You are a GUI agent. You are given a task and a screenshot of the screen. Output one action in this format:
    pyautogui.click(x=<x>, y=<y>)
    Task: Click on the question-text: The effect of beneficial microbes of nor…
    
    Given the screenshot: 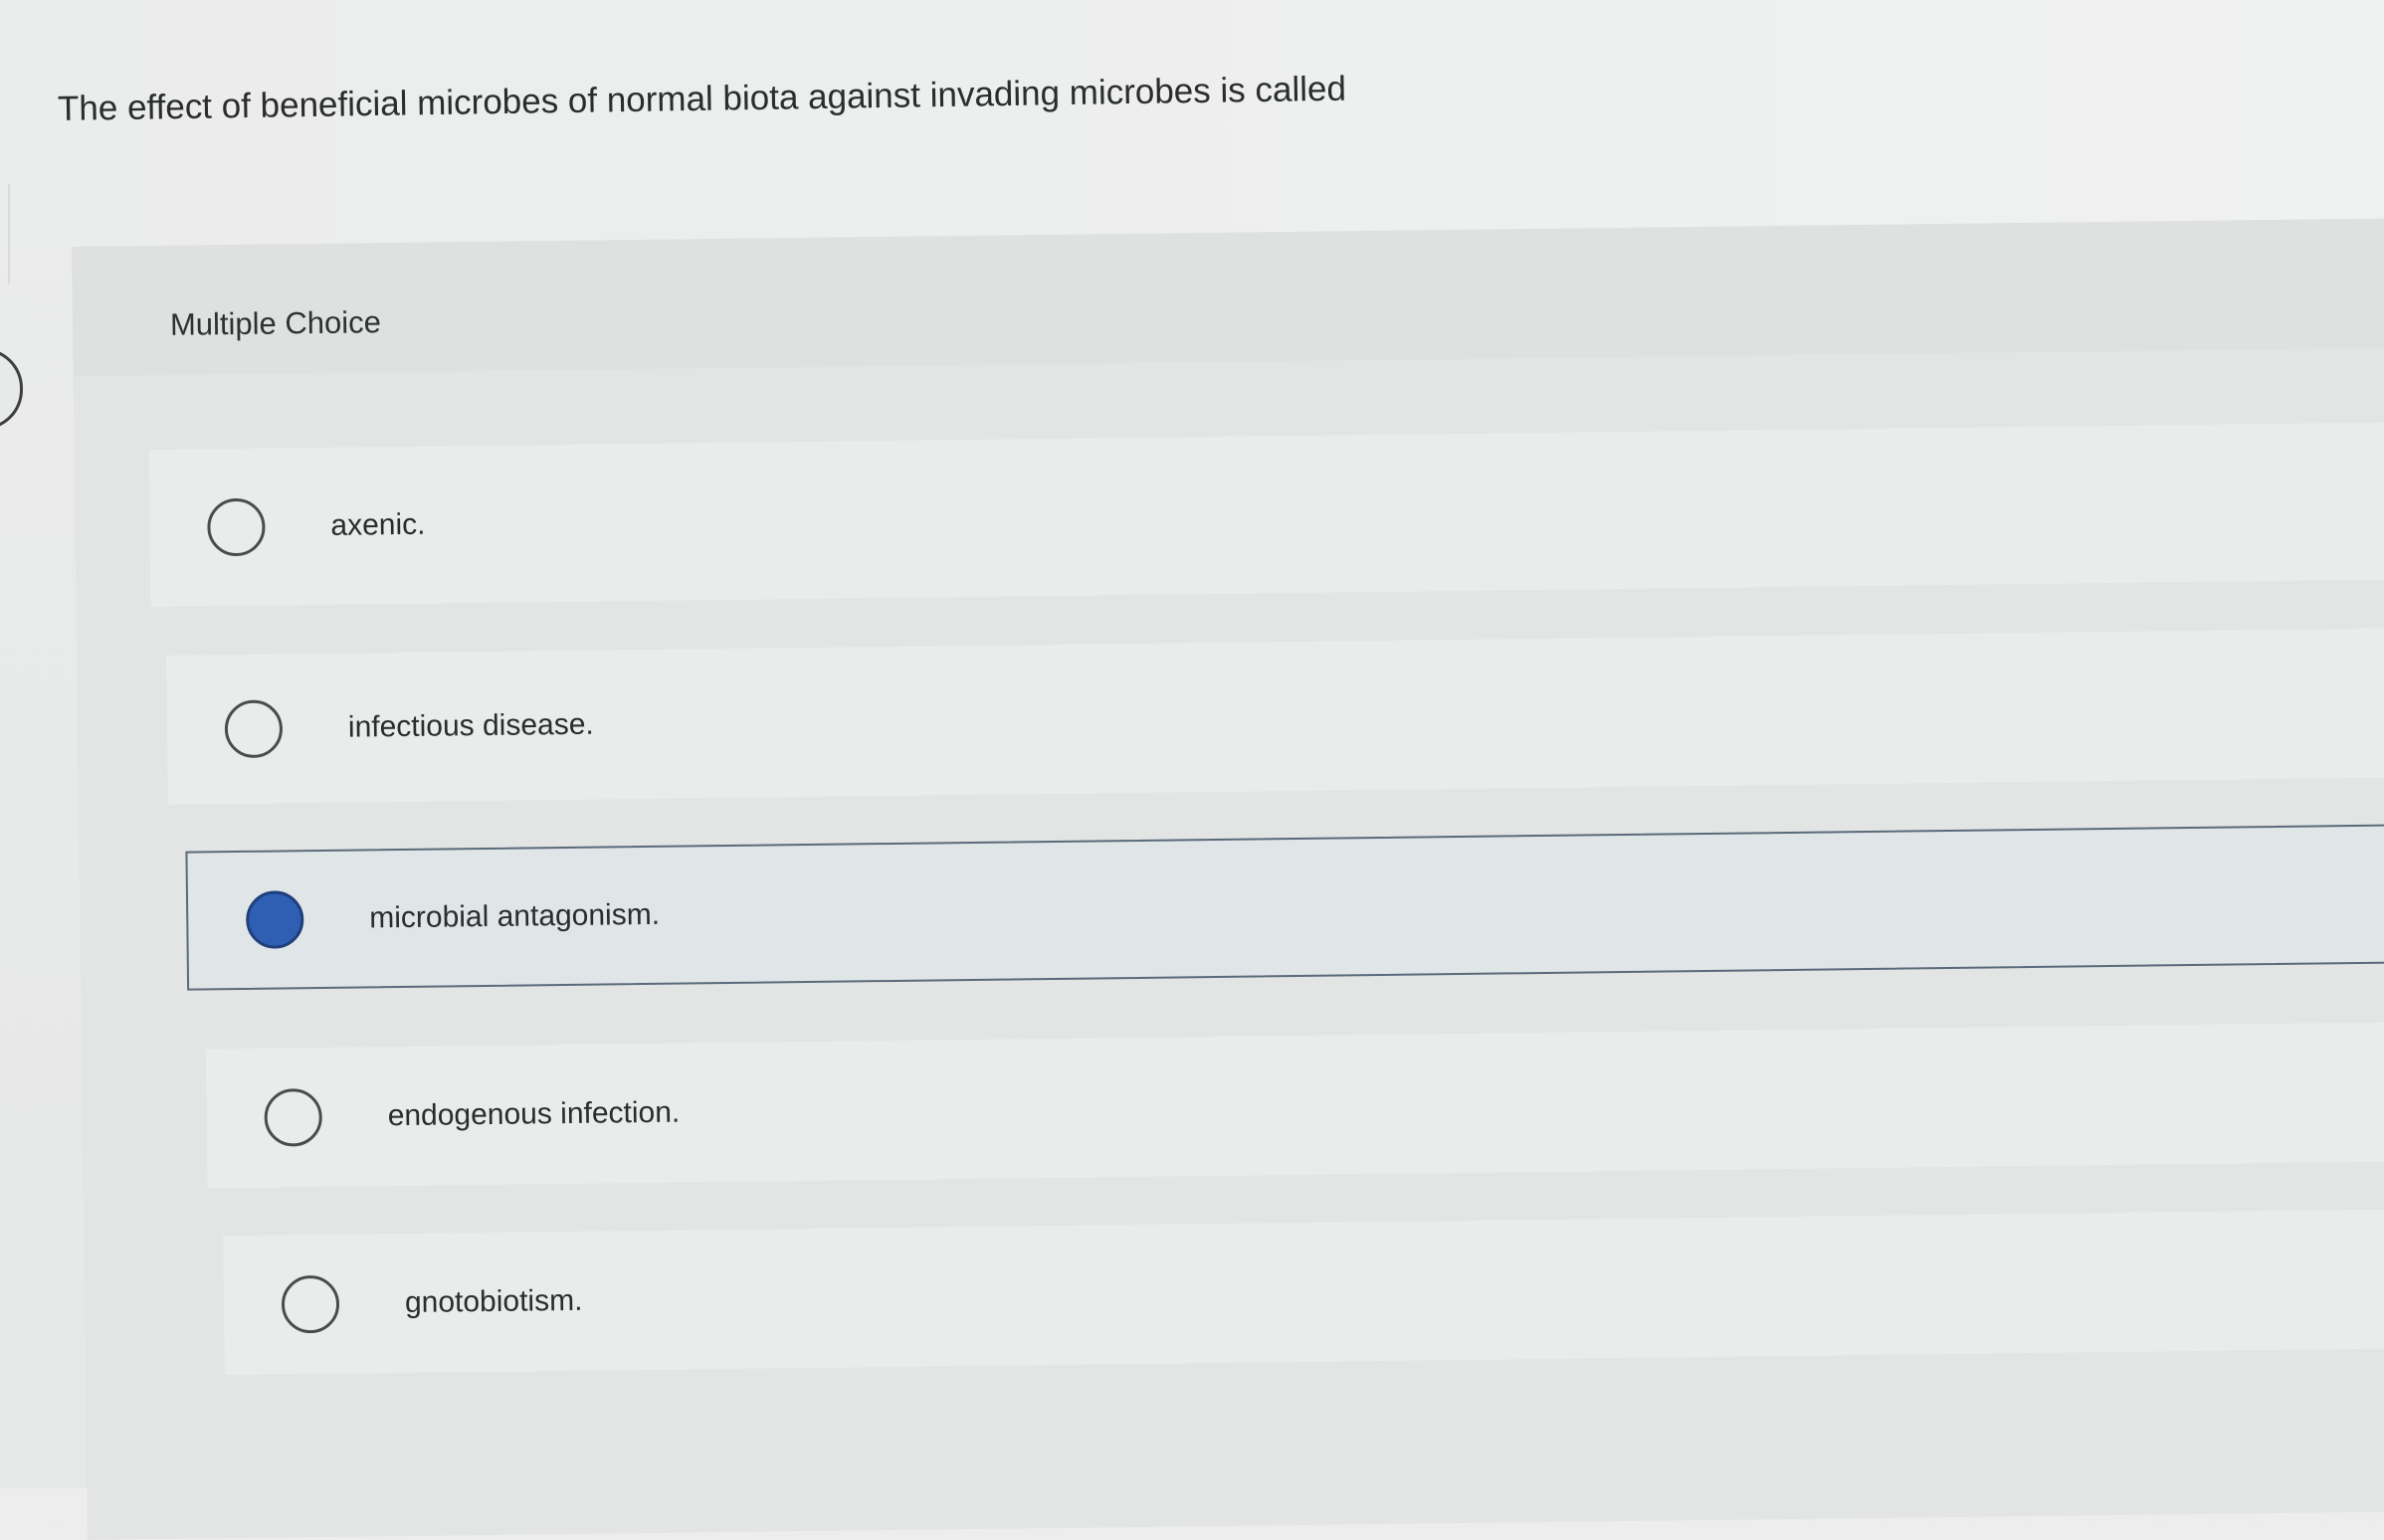 What is the action you would take?
    pyautogui.click(x=702, y=98)
    